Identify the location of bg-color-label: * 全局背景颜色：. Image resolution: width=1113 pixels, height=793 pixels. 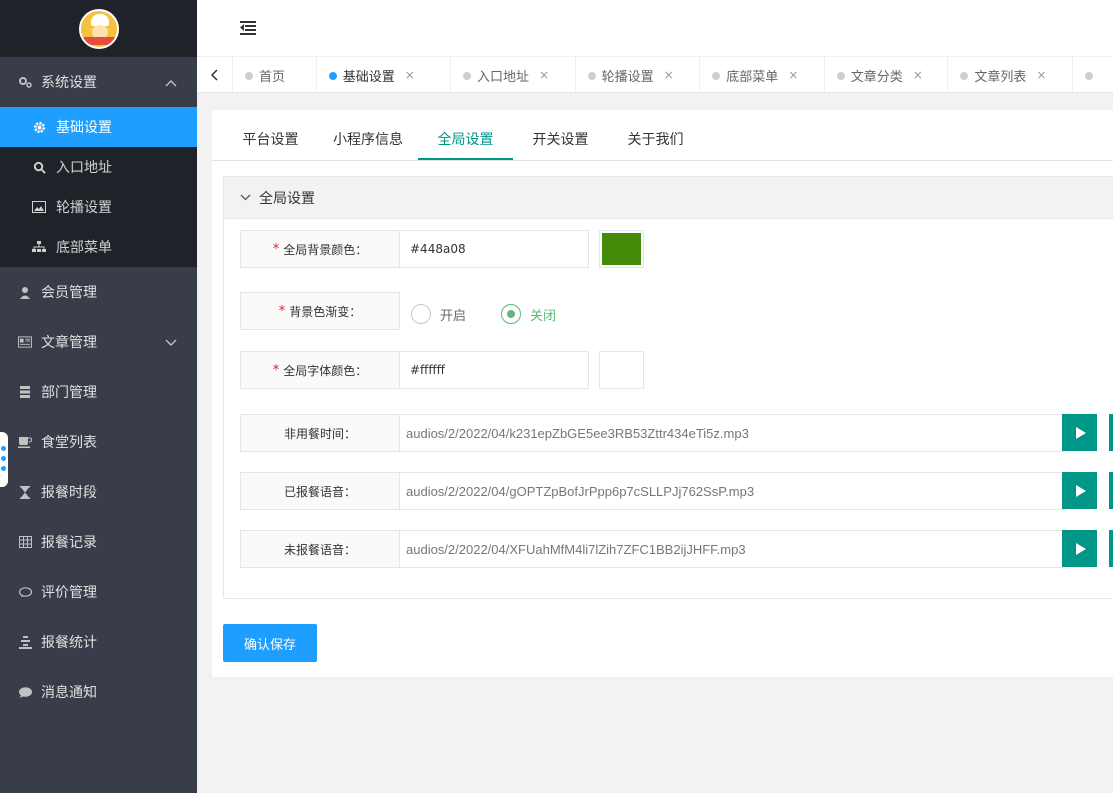
(320, 249).